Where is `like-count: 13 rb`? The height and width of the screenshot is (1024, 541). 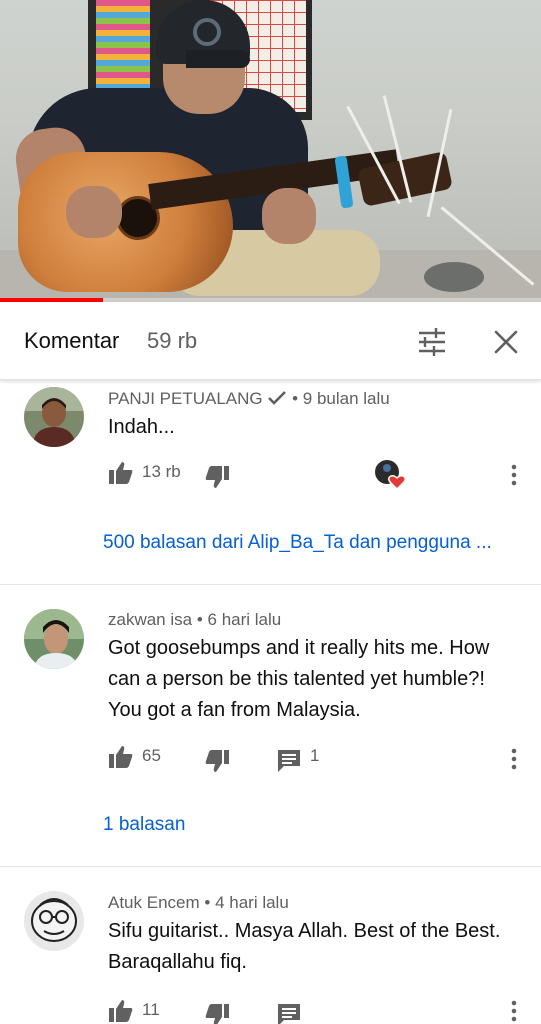
like-count: 13 rb is located at coordinates (161, 471).